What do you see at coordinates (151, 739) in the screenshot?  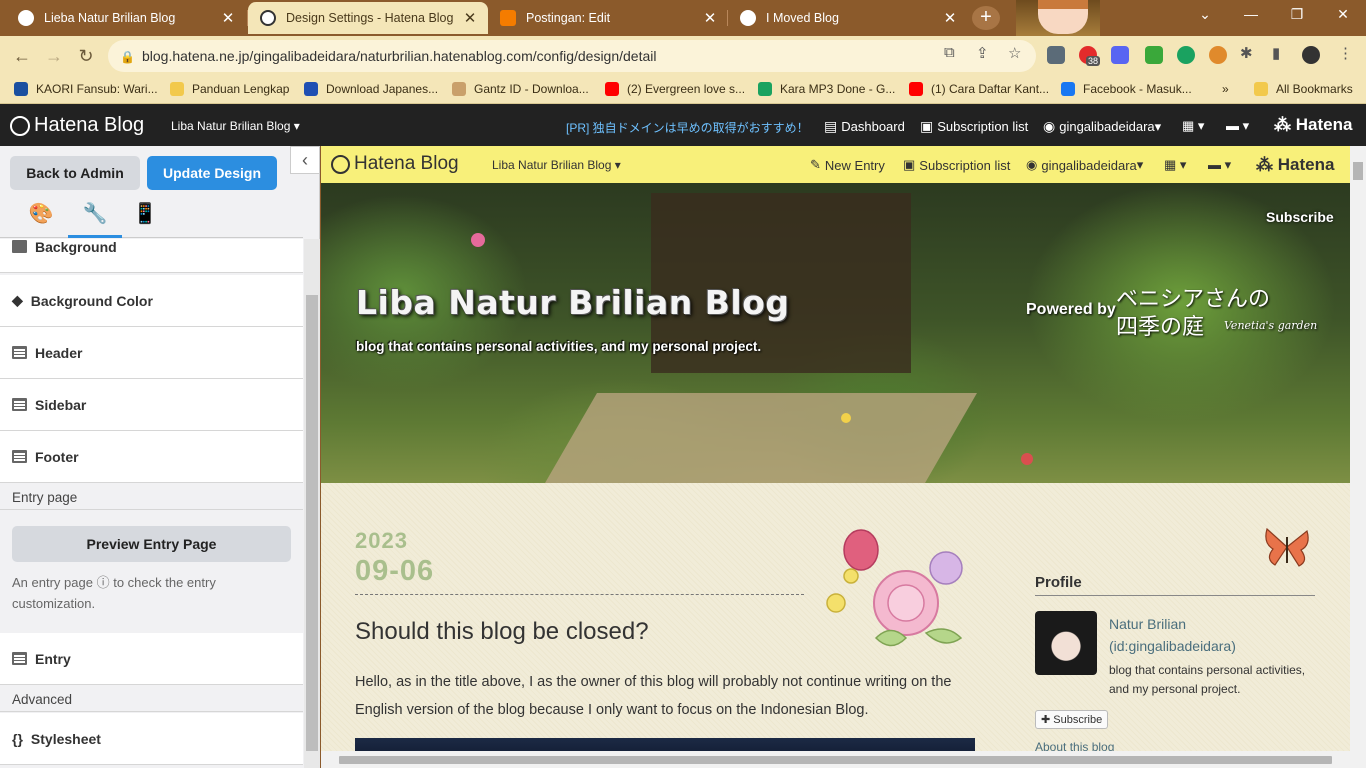 I see `setting-stylesheet: {} Stylesheet` at bounding box center [151, 739].